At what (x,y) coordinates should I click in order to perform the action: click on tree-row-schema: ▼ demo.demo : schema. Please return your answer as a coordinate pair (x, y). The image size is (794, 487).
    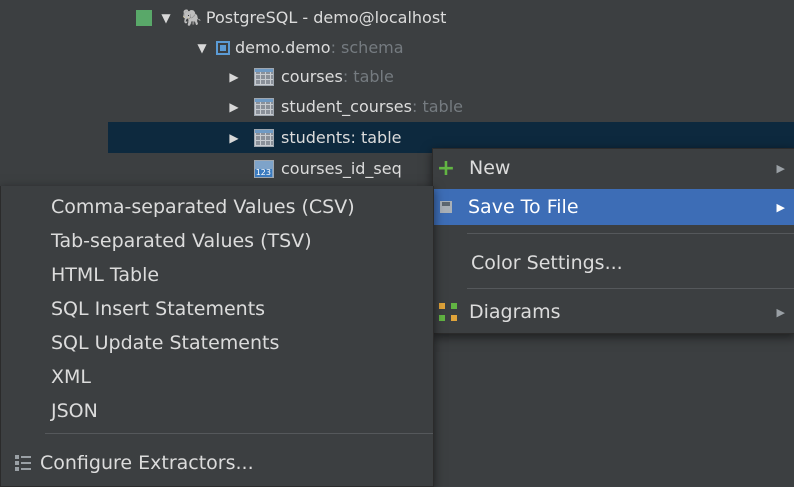
    Looking at the image, I should click on (299, 47).